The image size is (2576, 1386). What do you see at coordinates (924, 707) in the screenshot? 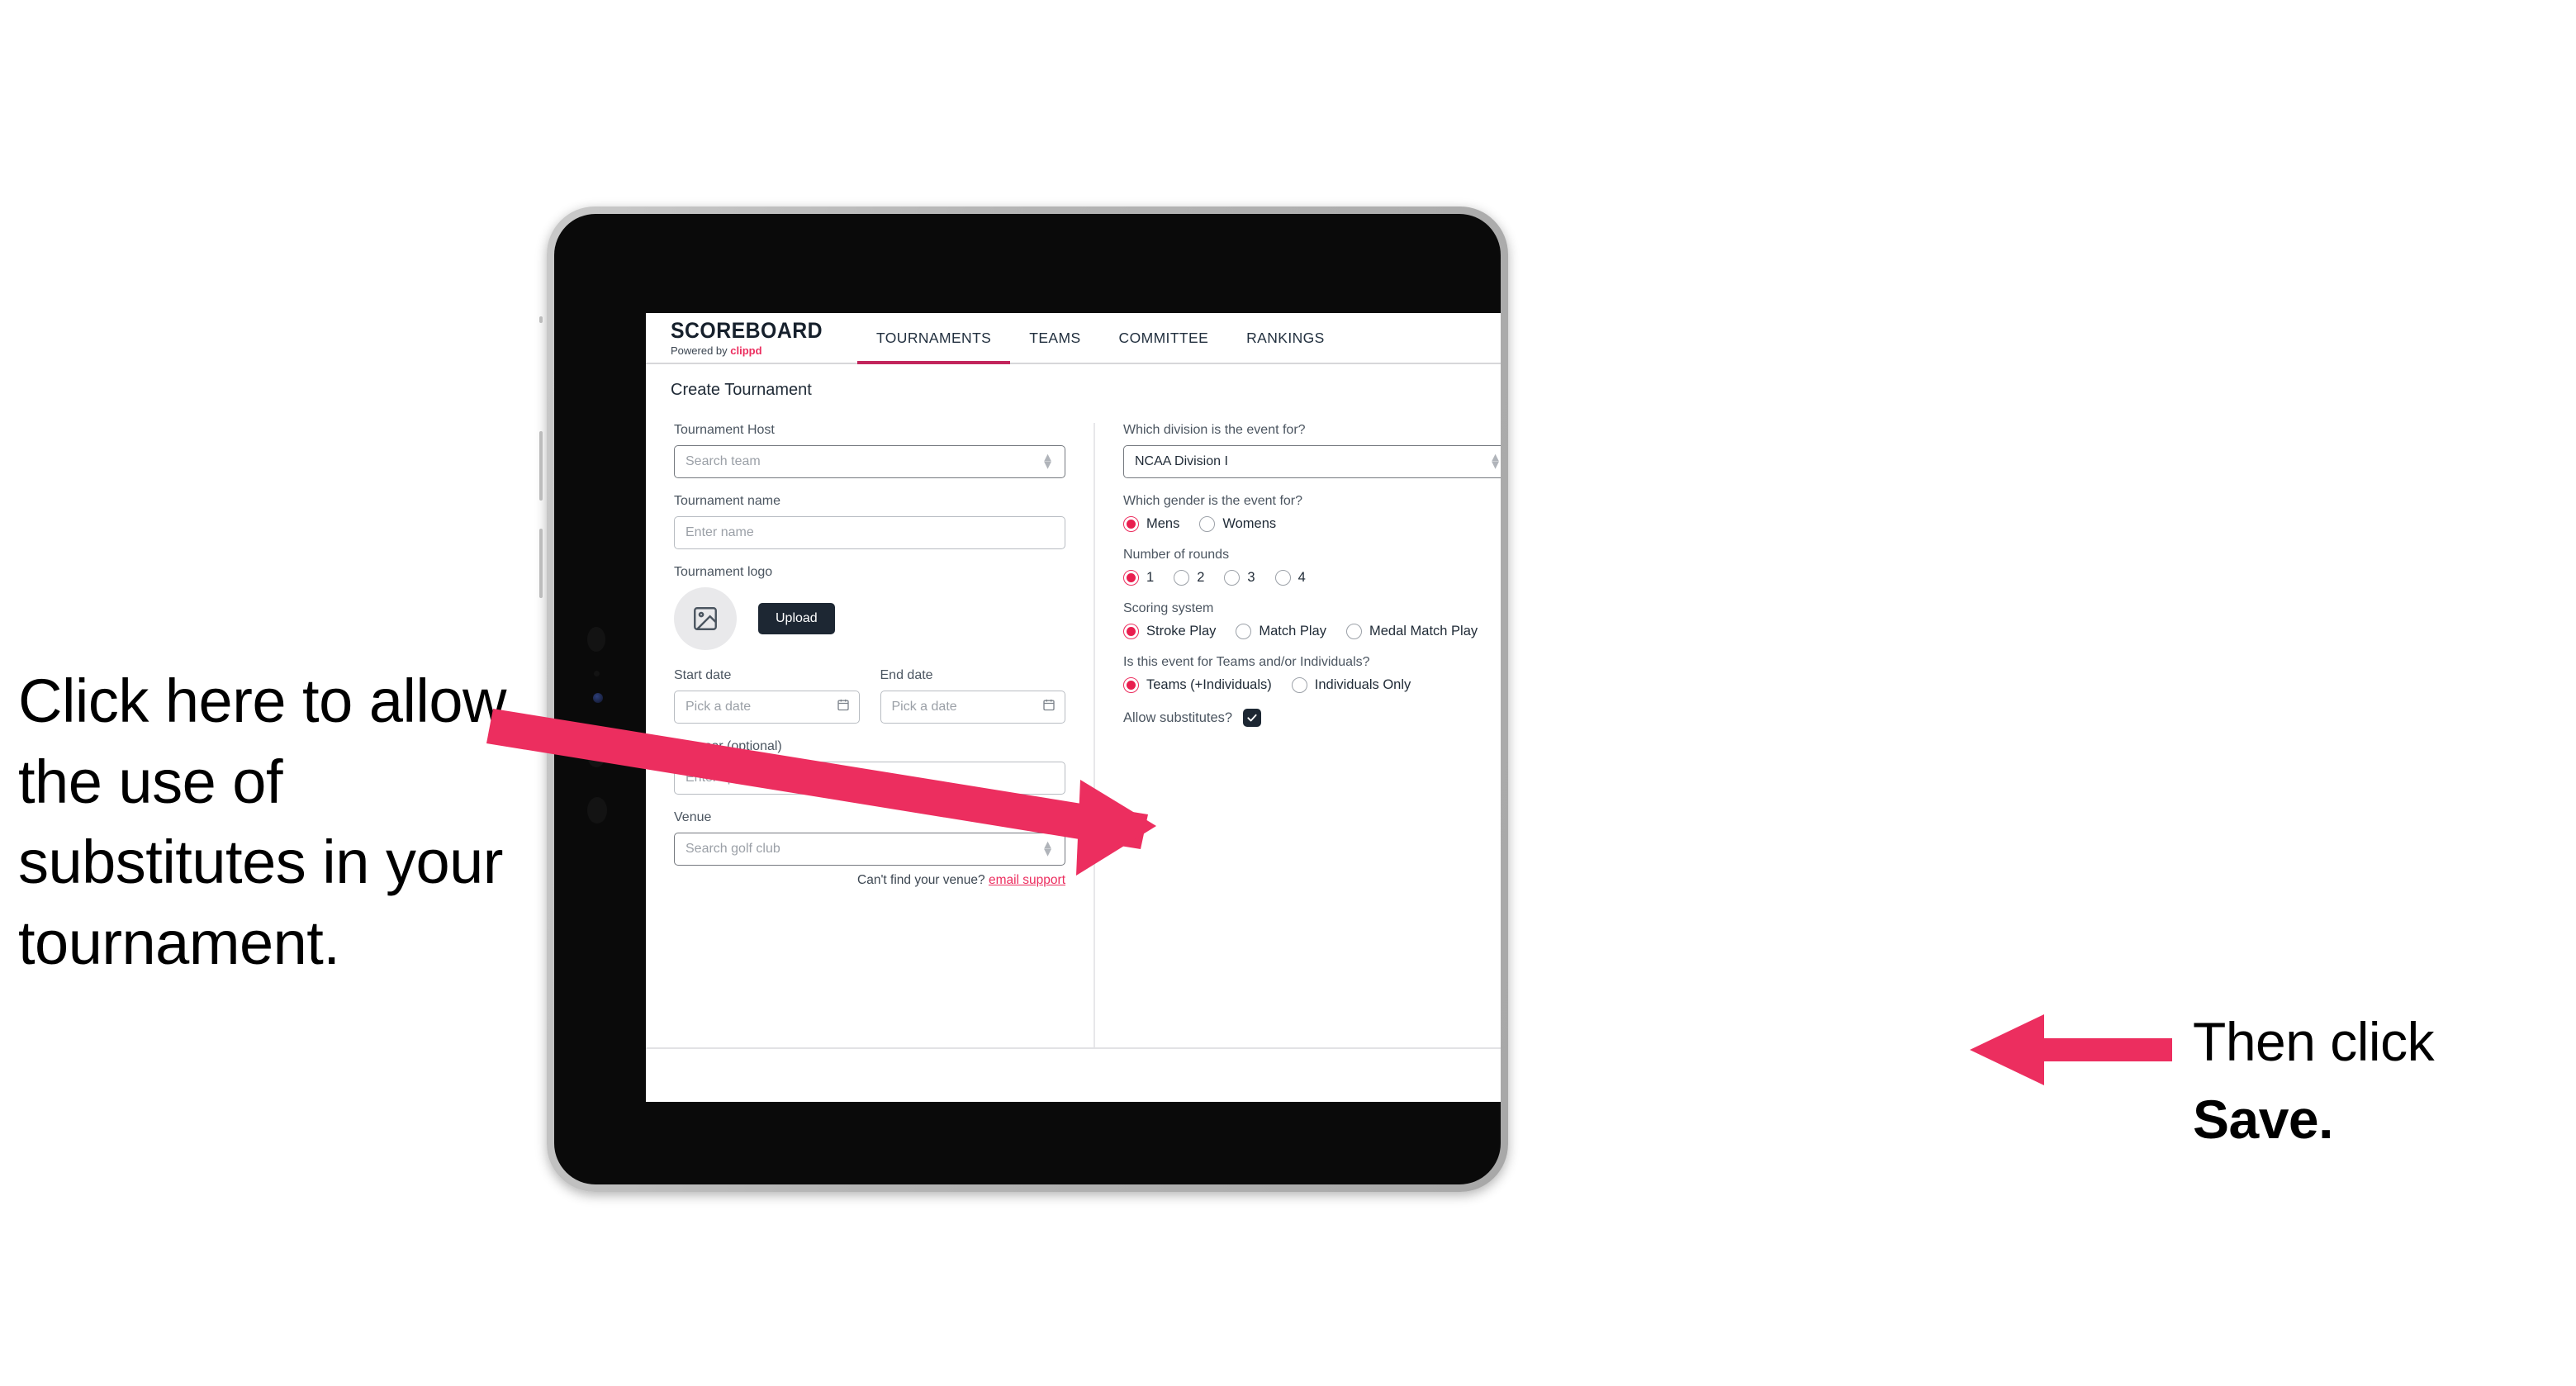
I see `end-date-placeholder: Pick a date` at bounding box center [924, 707].